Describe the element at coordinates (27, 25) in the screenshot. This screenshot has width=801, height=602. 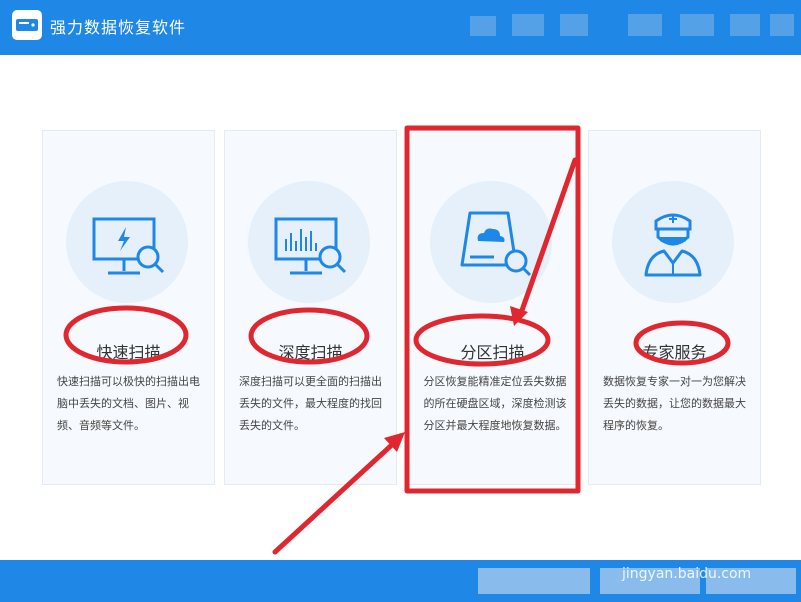
I see `hdd-app-icon` at that location.